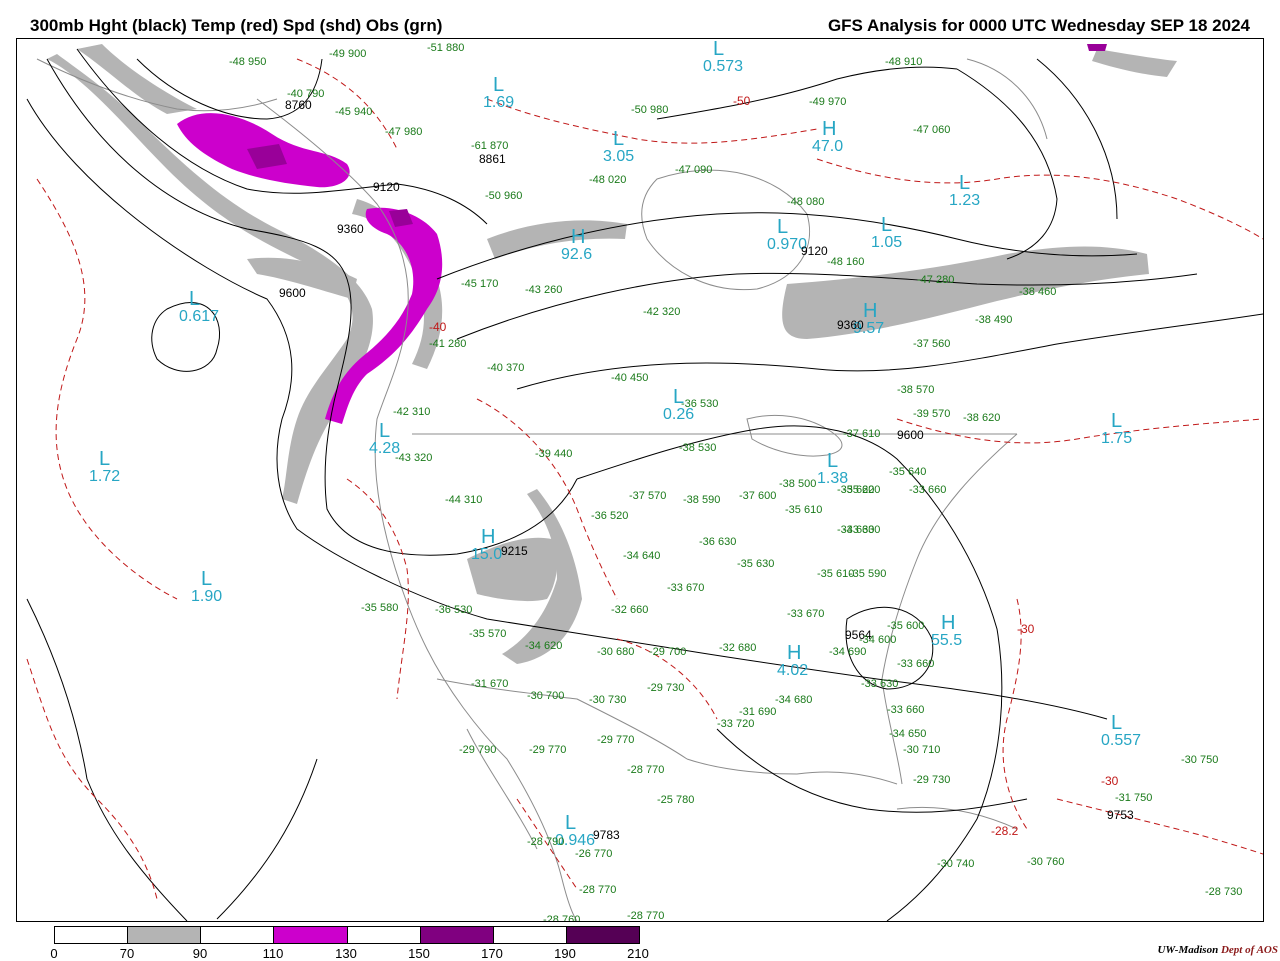 The height and width of the screenshot is (961, 1280). I want to click on pressure-system-value: 0.557, so click(1121, 740).